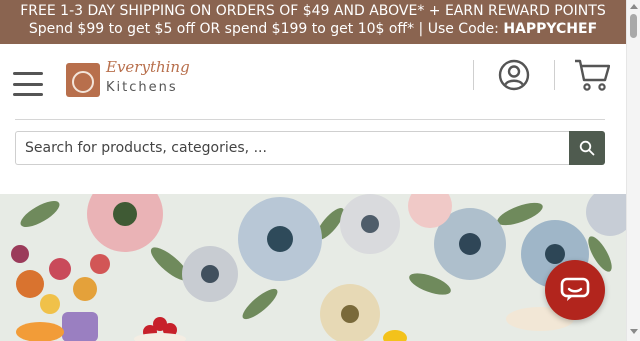  I want to click on logo-text-kitchens: Kitchens, so click(142, 87).